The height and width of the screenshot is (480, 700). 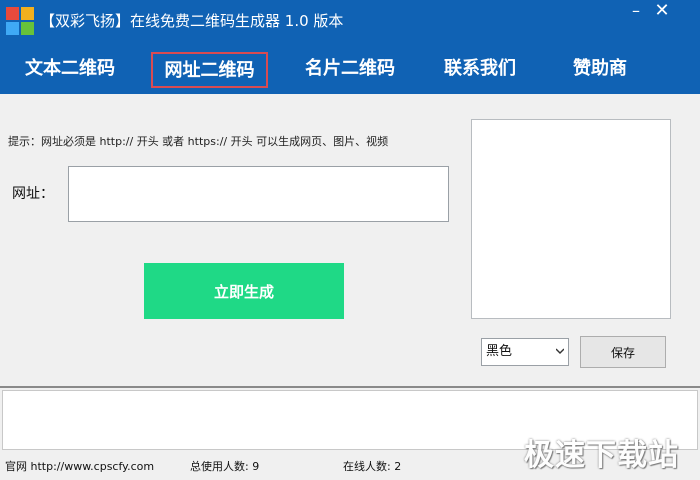 What do you see at coordinates (662, 13) in the screenshot?
I see `close-button: ✕` at bounding box center [662, 13].